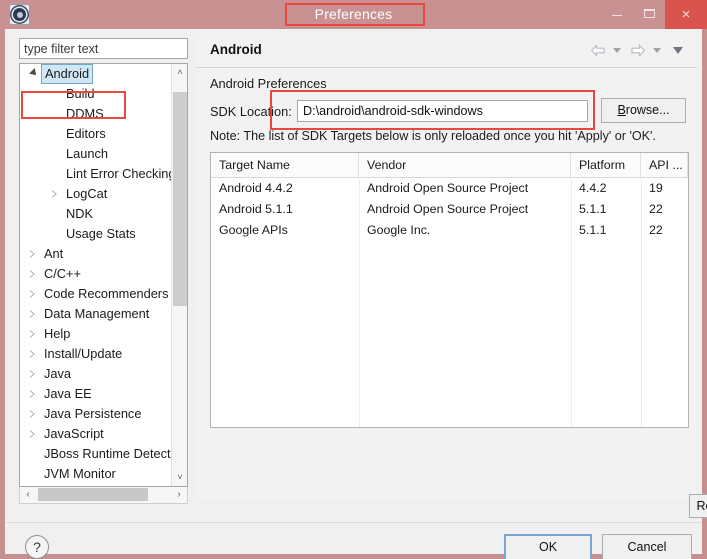  Describe the element at coordinates (34, 73) in the screenshot. I see `tree-expanded-arrow-icon` at that location.